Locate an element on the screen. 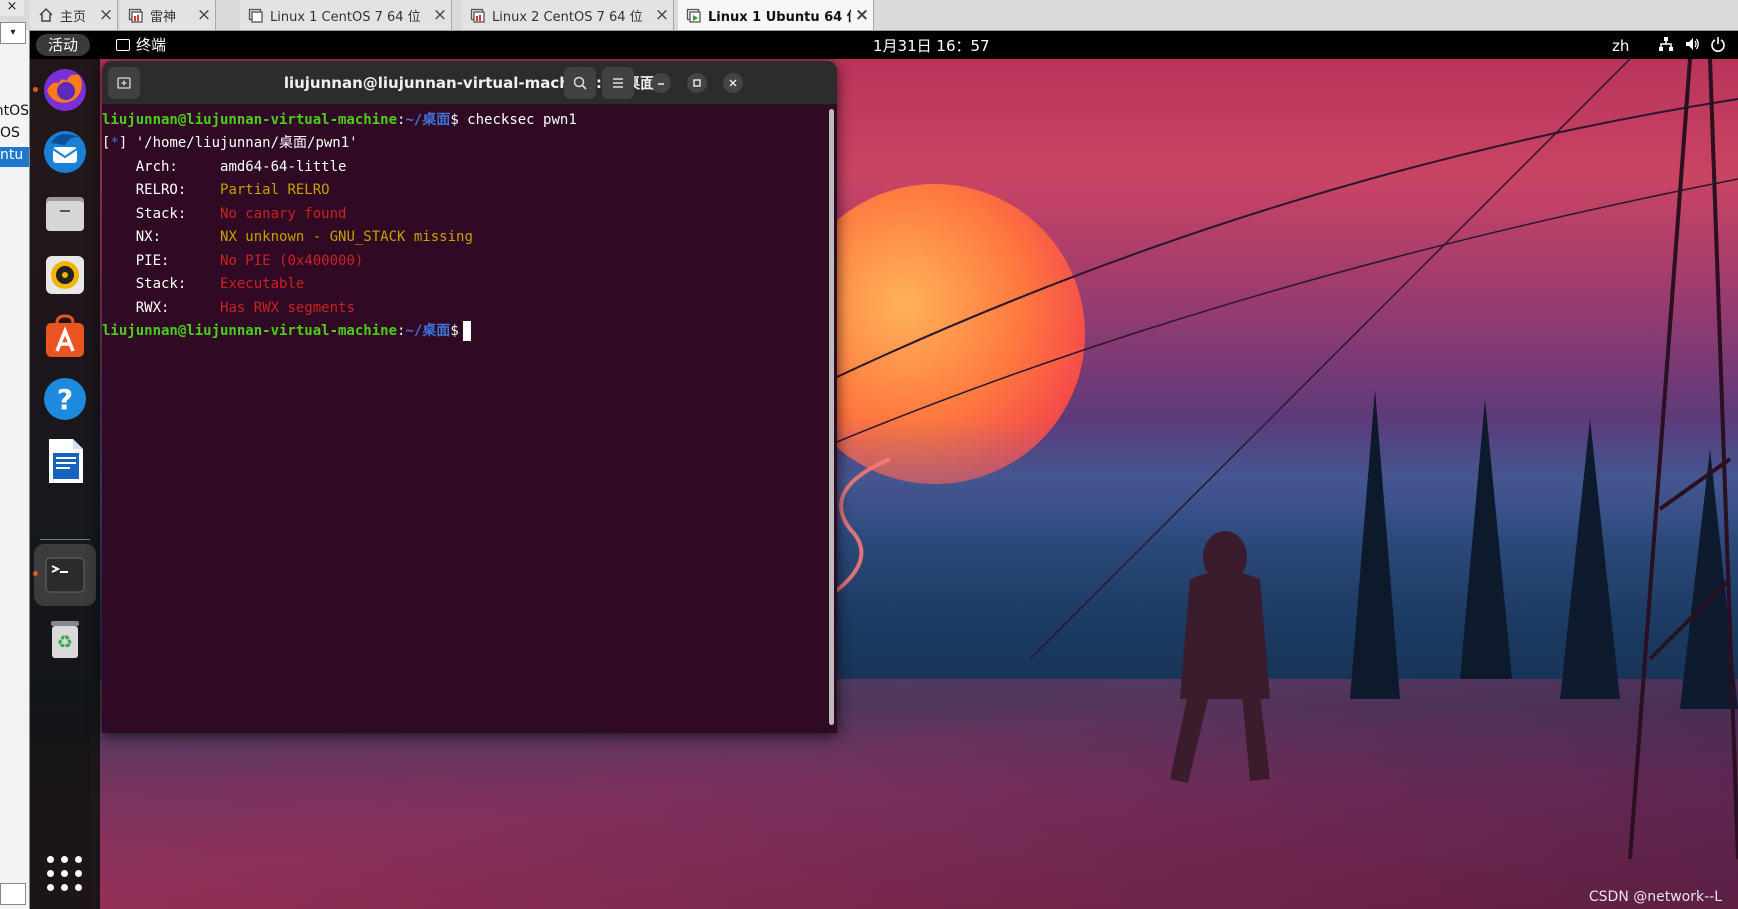  binary-path: '/home/liujunnan/桌面/pwn1' is located at coordinates (246, 143).